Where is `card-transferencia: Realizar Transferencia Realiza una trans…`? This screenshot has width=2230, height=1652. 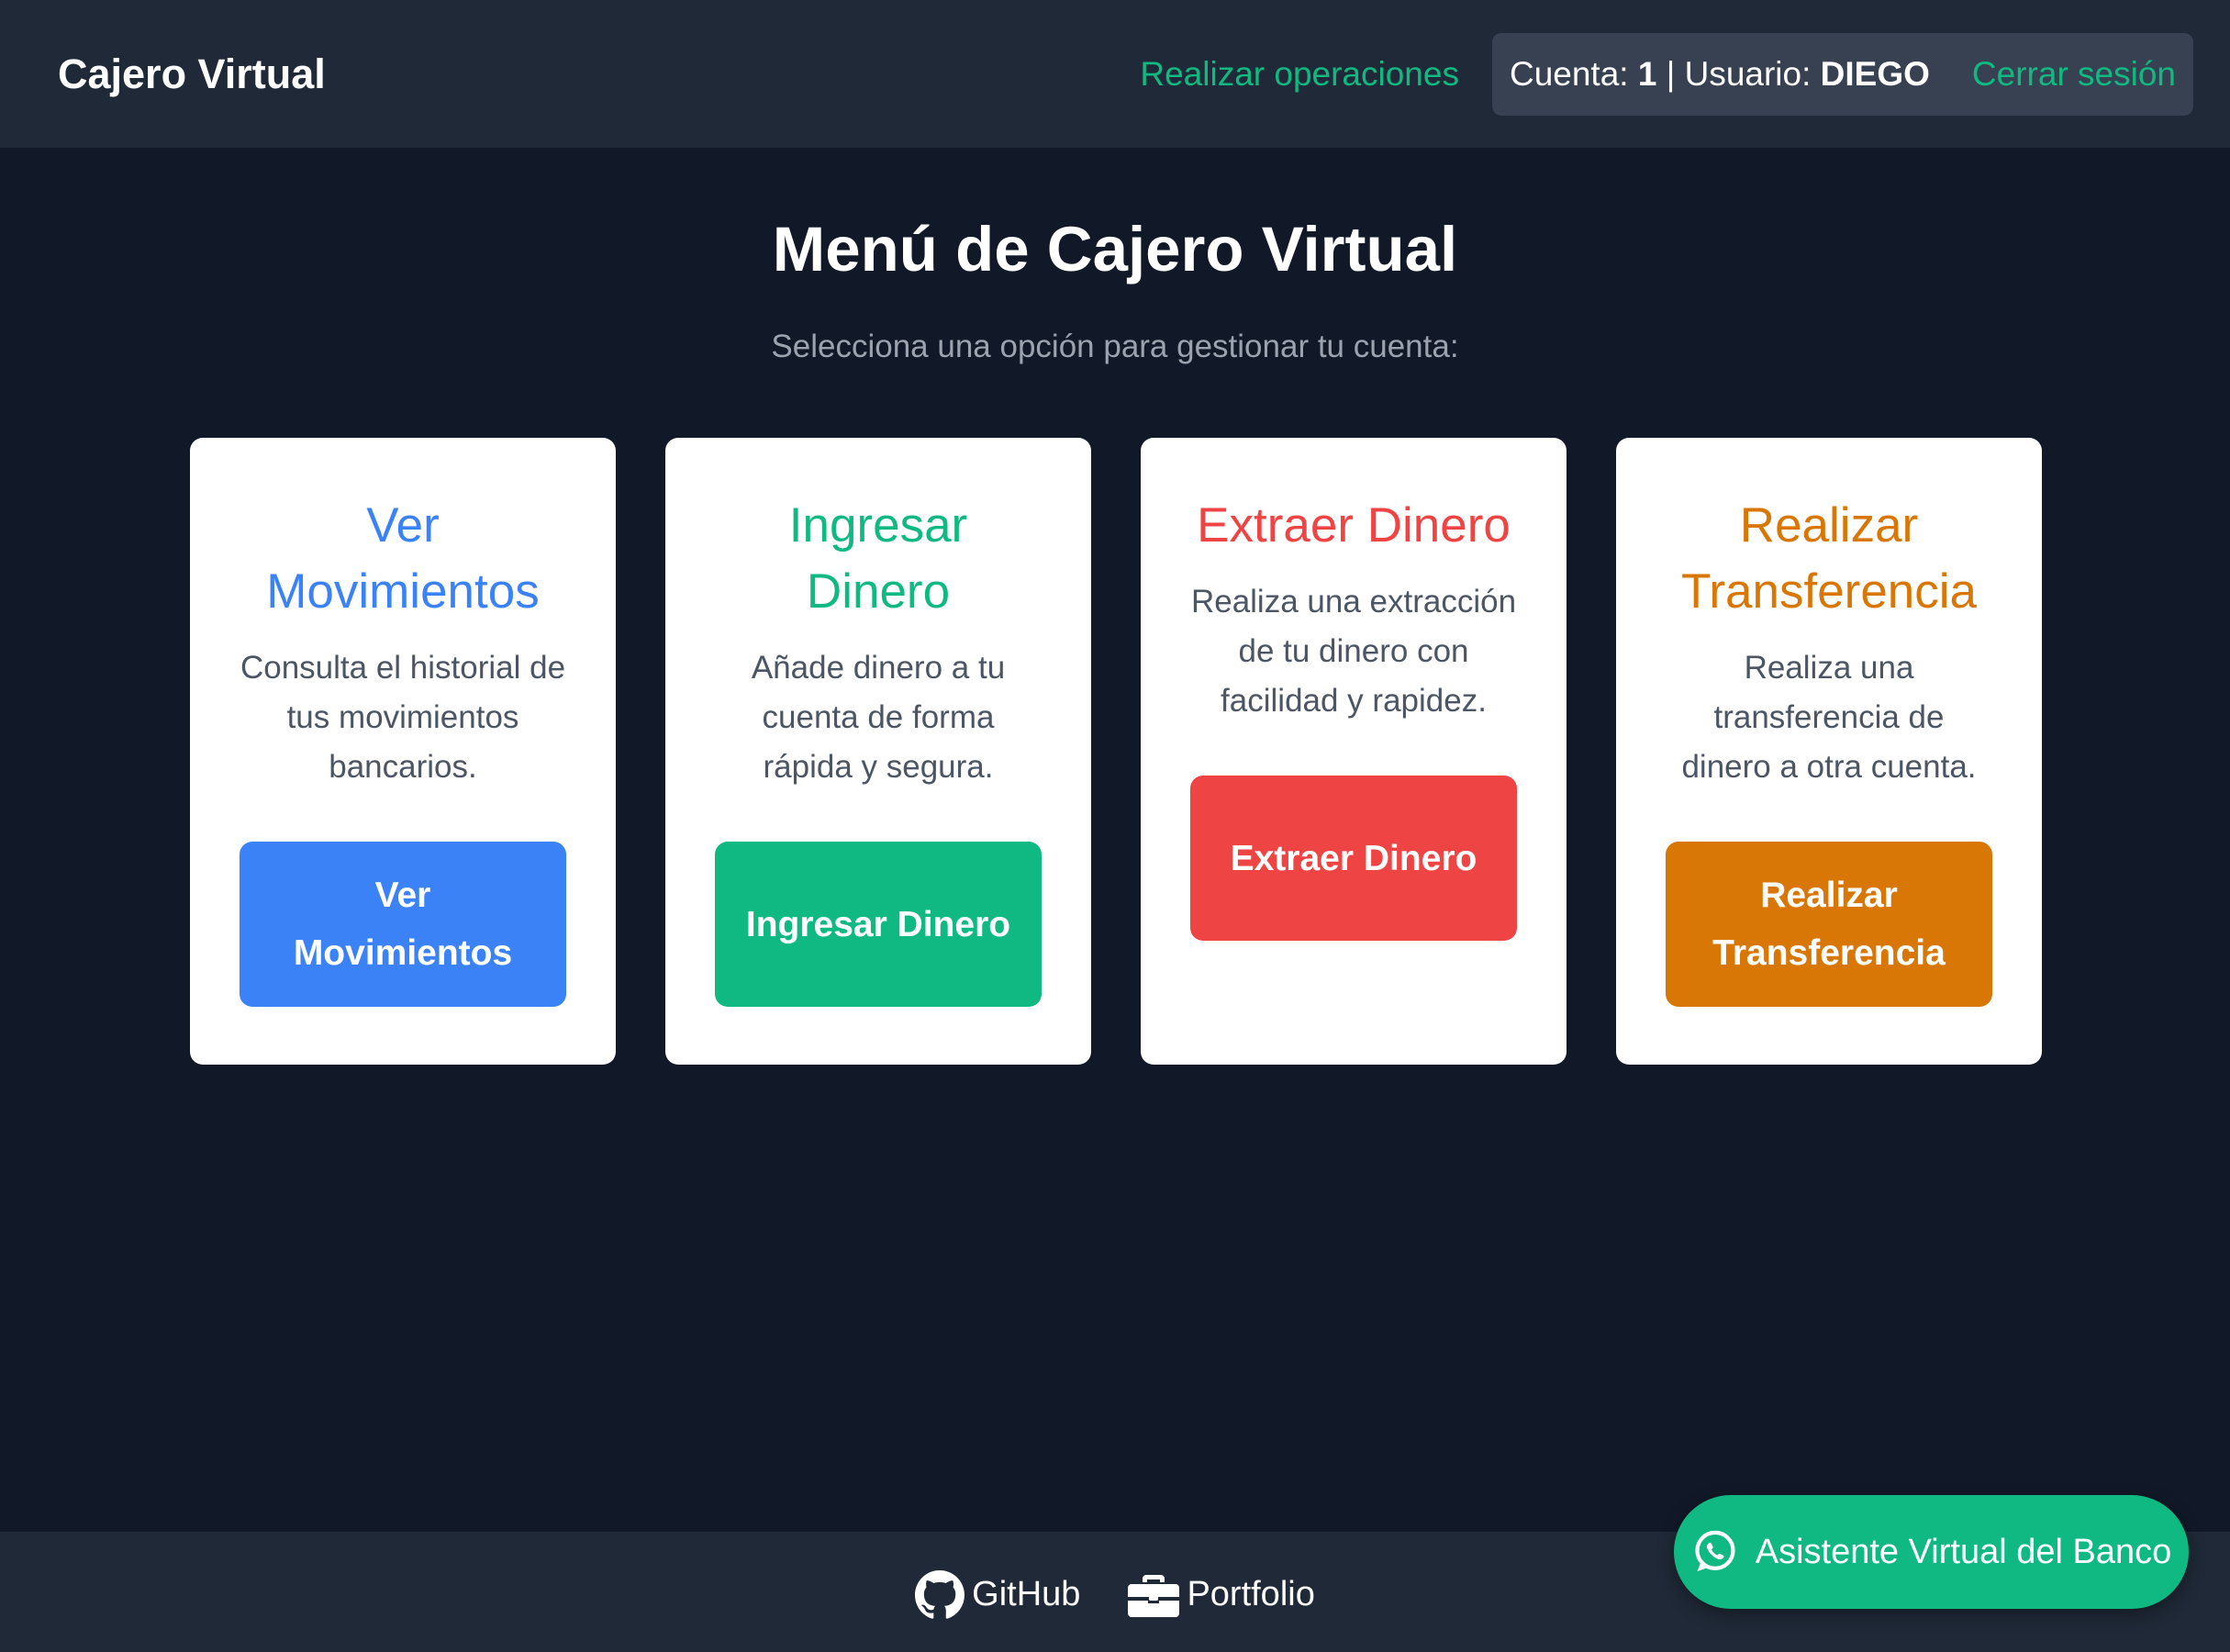
card-transferencia: Realizar Transferencia Realiza una trans… is located at coordinates (1829, 751).